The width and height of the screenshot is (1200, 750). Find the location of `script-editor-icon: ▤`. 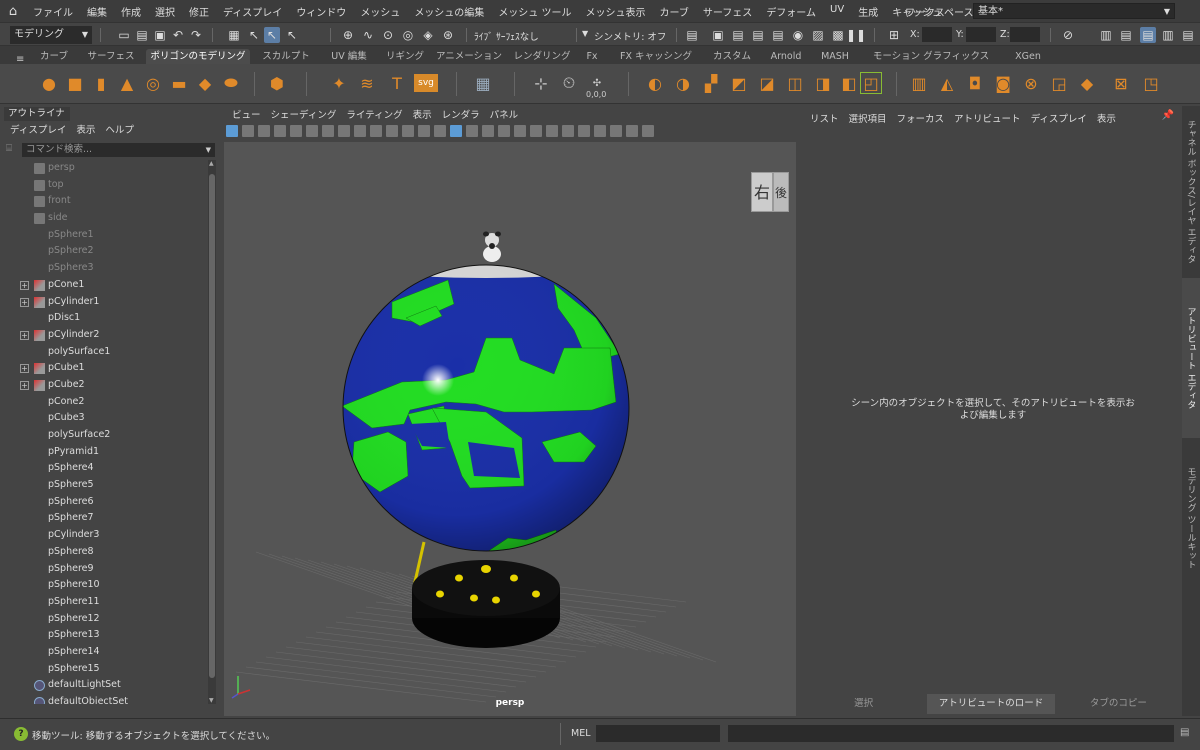

script-editor-icon: ▤ is located at coordinates (1184, 732).